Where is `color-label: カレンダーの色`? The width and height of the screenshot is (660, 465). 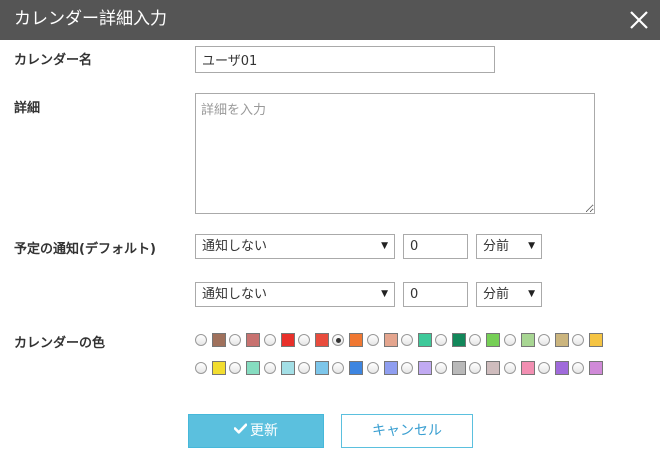 color-label: カレンダーの色 is located at coordinates (60, 343).